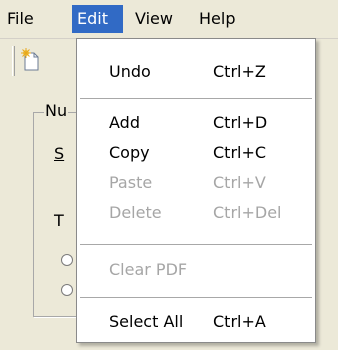 The width and height of the screenshot is (338, 350). Describe the element at coordinates (196, 123) in the screenshot. I see `menu-item-add: Add Ctrl+D` at that location.